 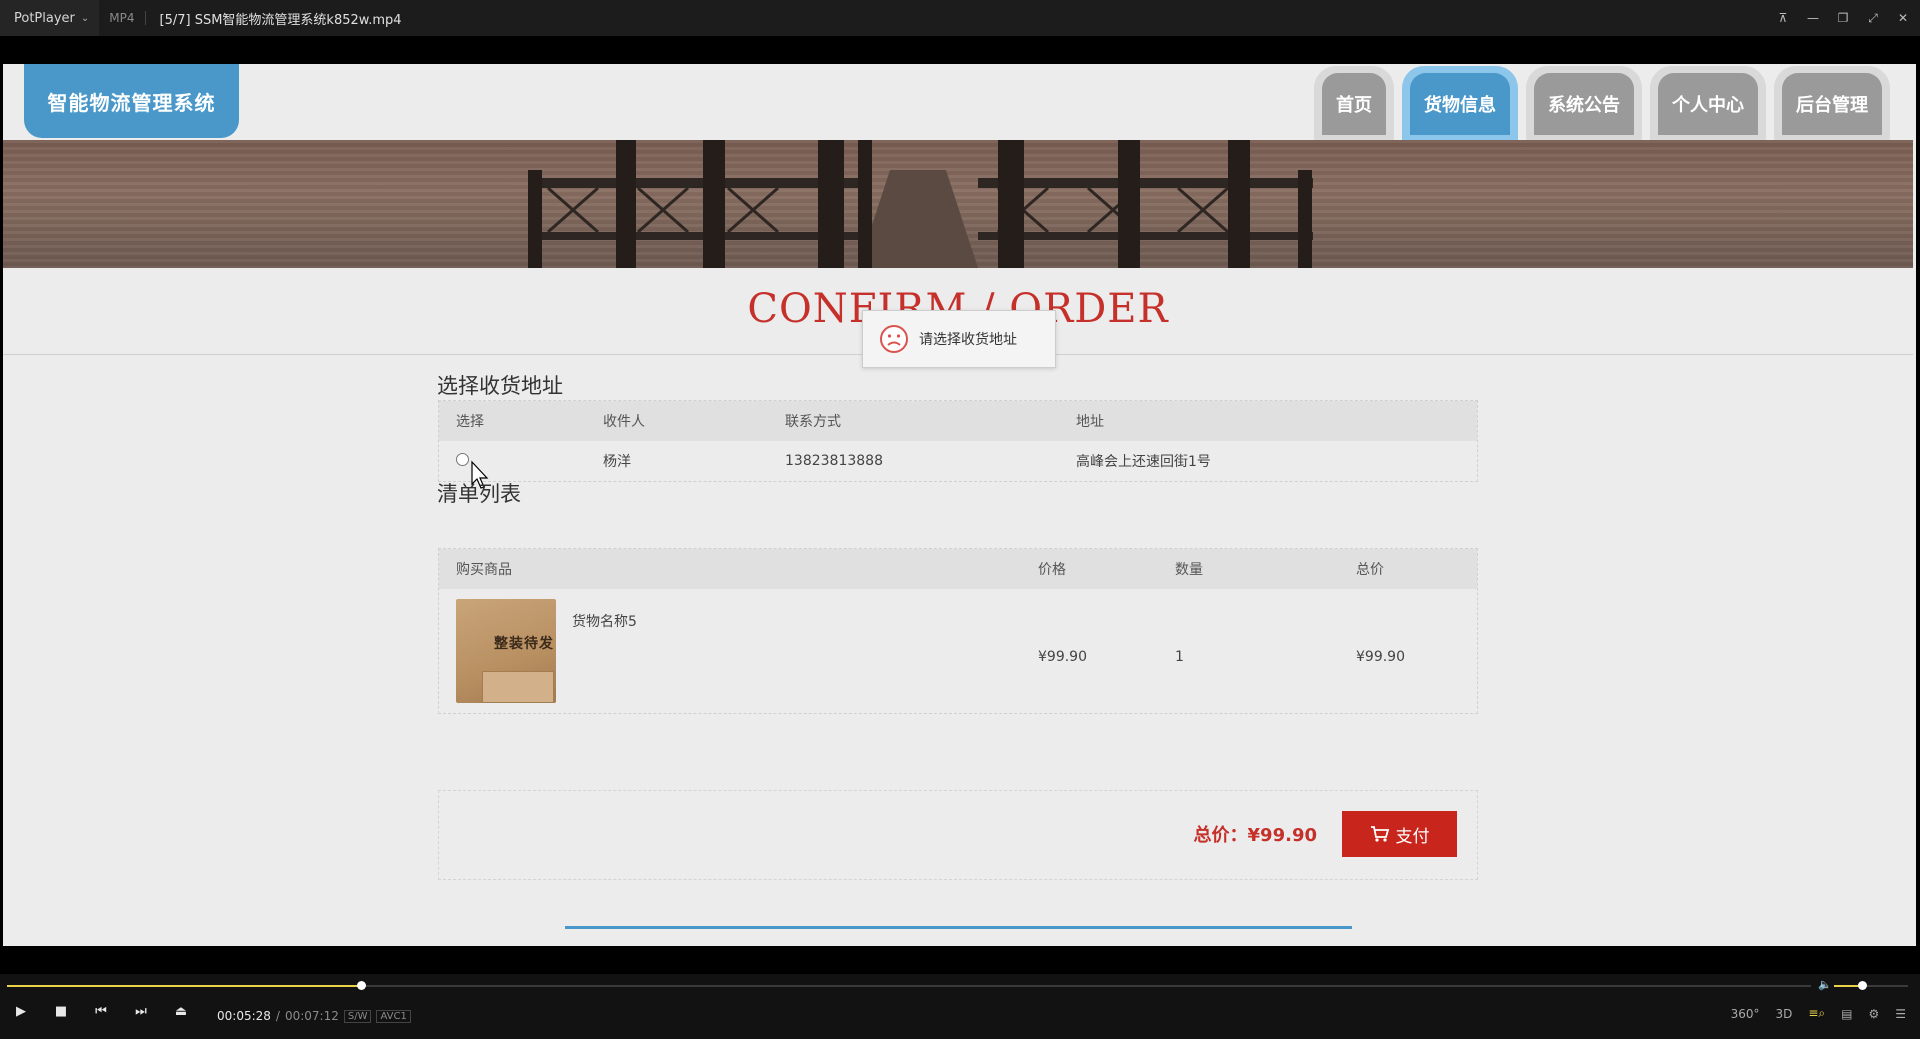 What do you see at coordinates (1179, 657) in the screenshot?
I see `quantity-cell: 1` at bounding box center [1179, 657].